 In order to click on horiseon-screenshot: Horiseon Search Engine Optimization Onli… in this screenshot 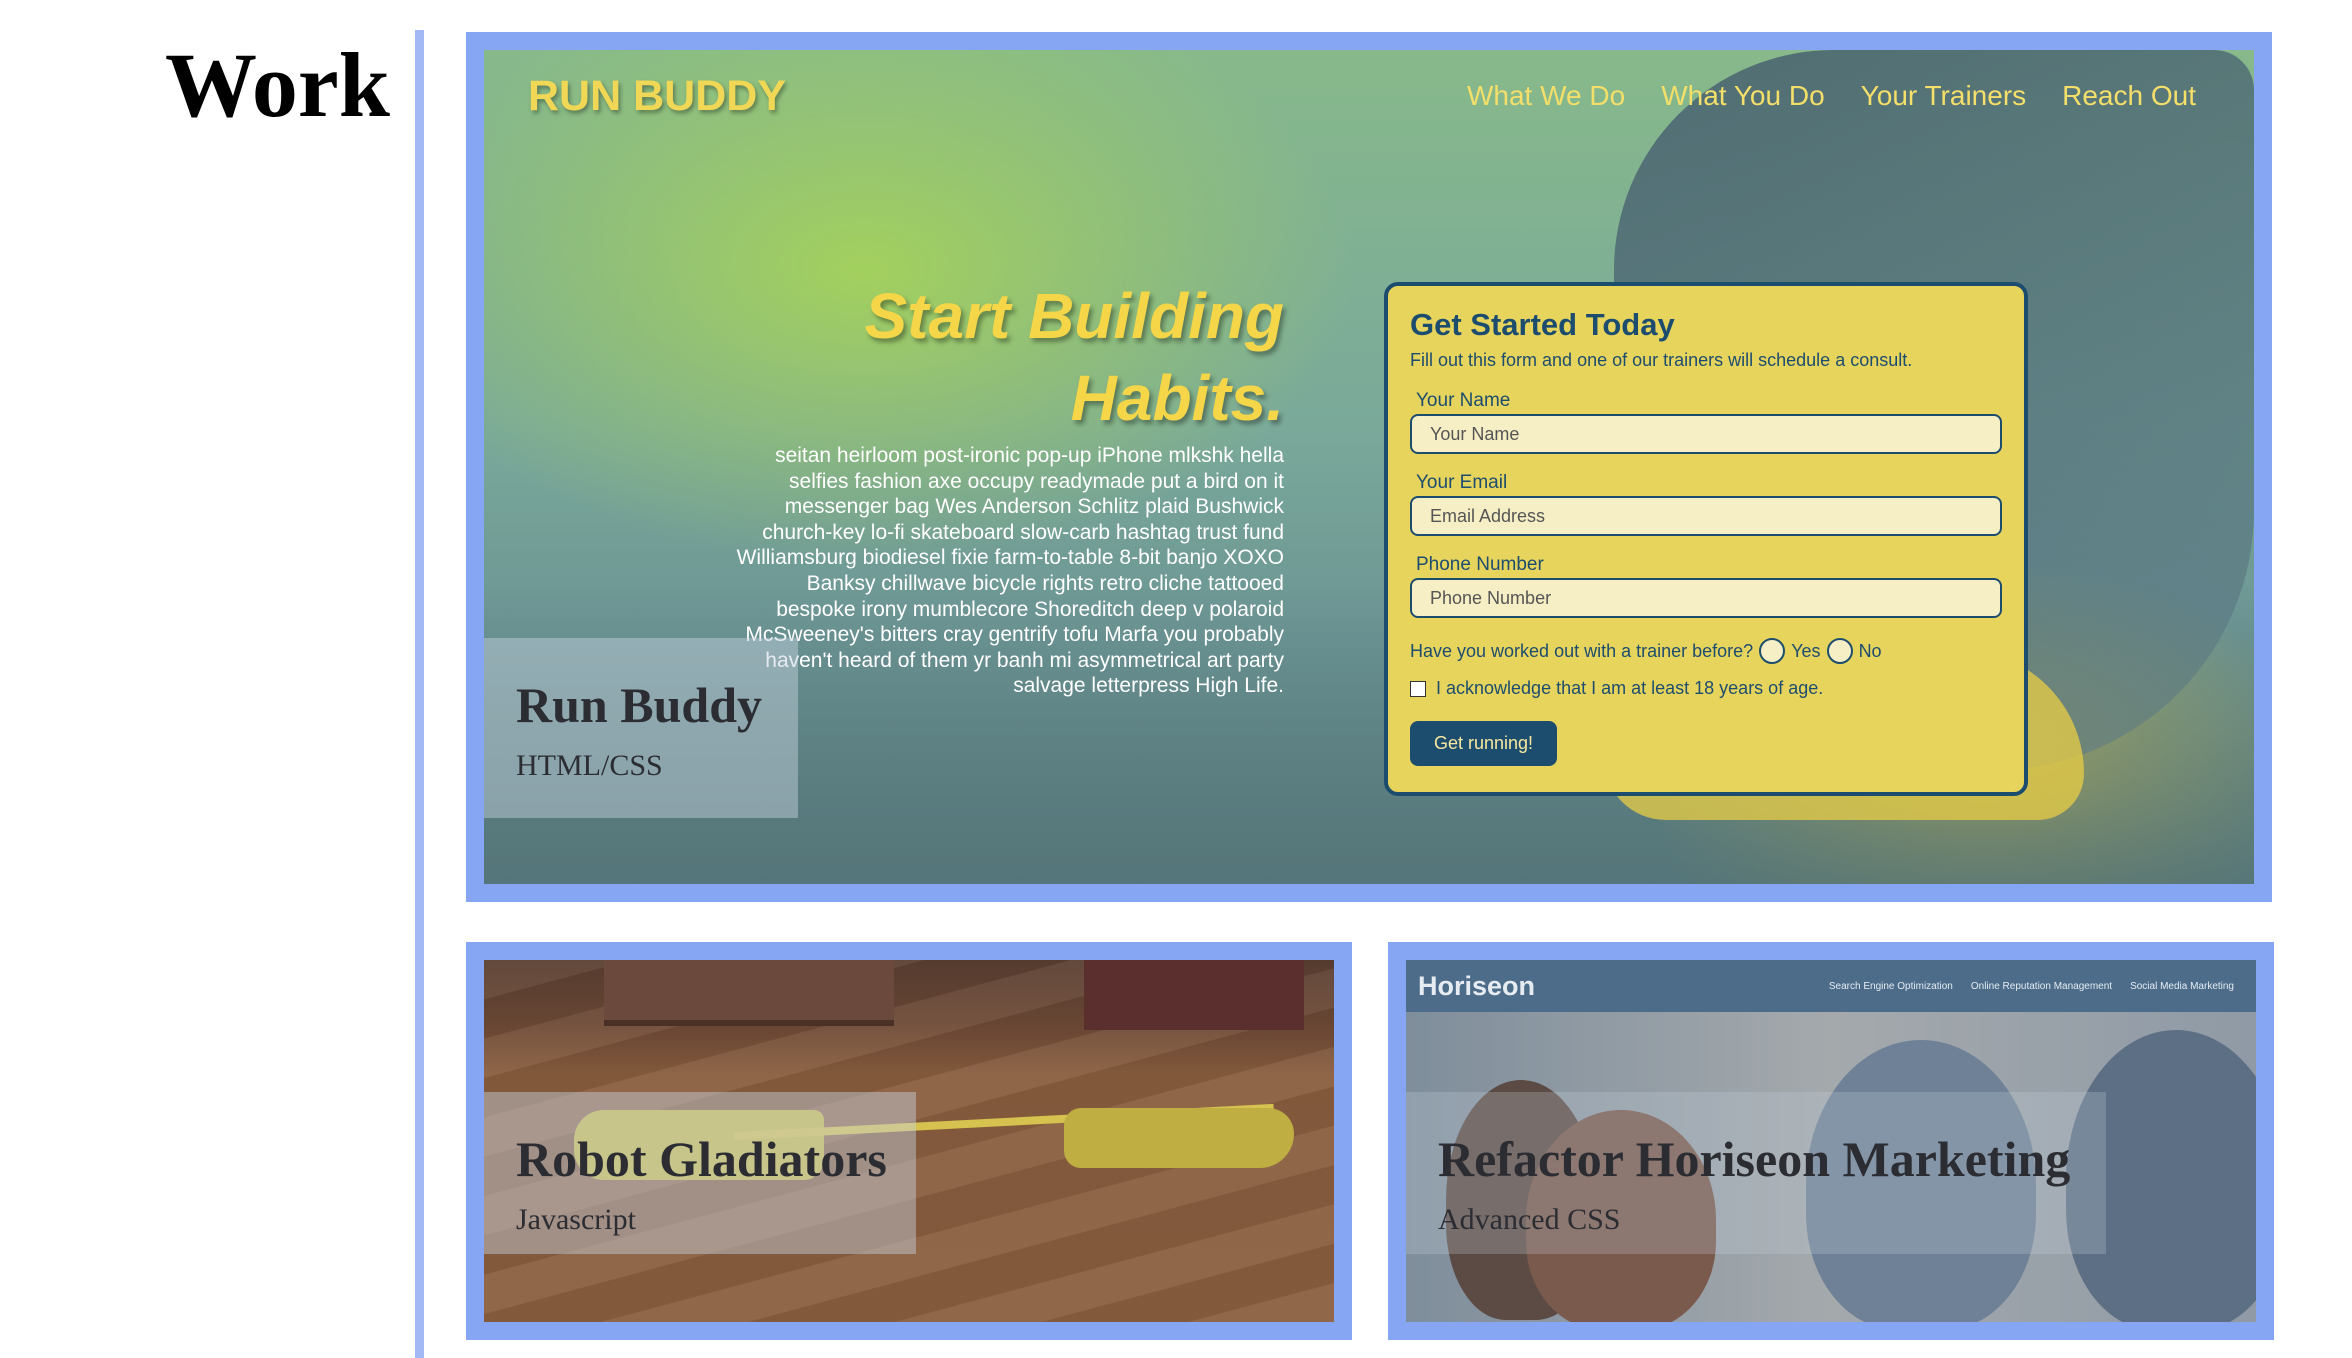, I will do `click(1831, 1141)`.